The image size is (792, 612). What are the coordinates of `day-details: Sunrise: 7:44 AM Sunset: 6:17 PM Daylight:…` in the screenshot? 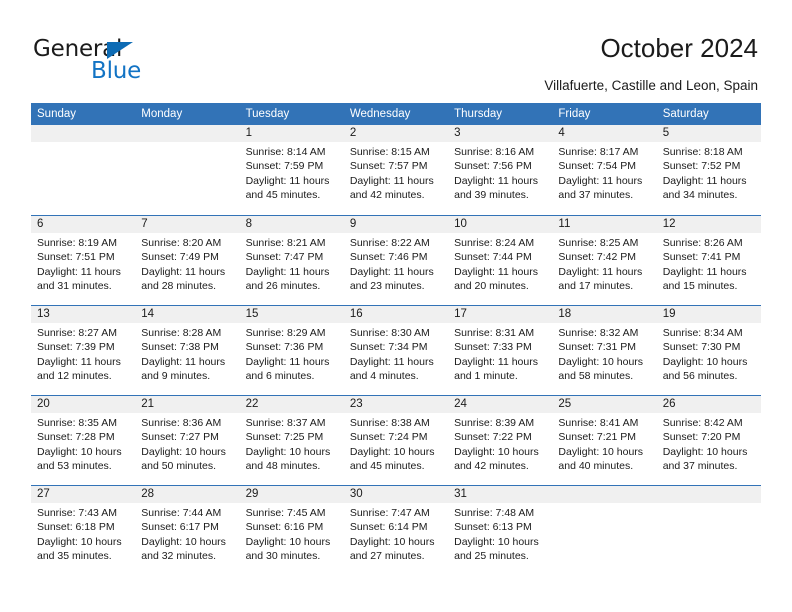 It's located at (187, 533).